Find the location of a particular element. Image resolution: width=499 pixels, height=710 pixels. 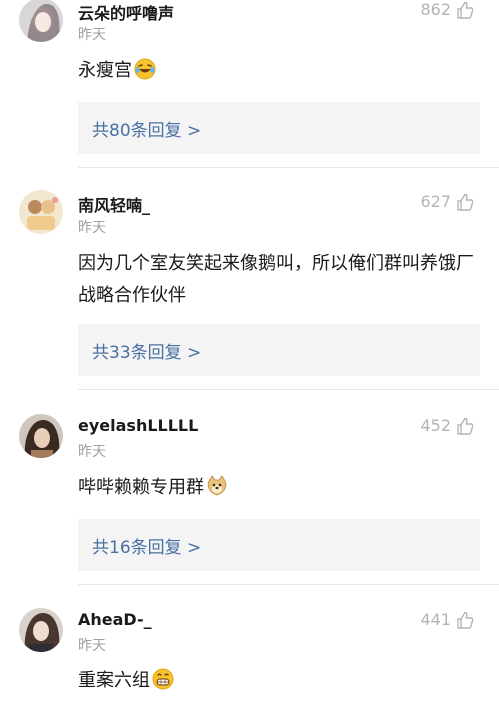

like-button: 862 is located at coordinates (447, 9).